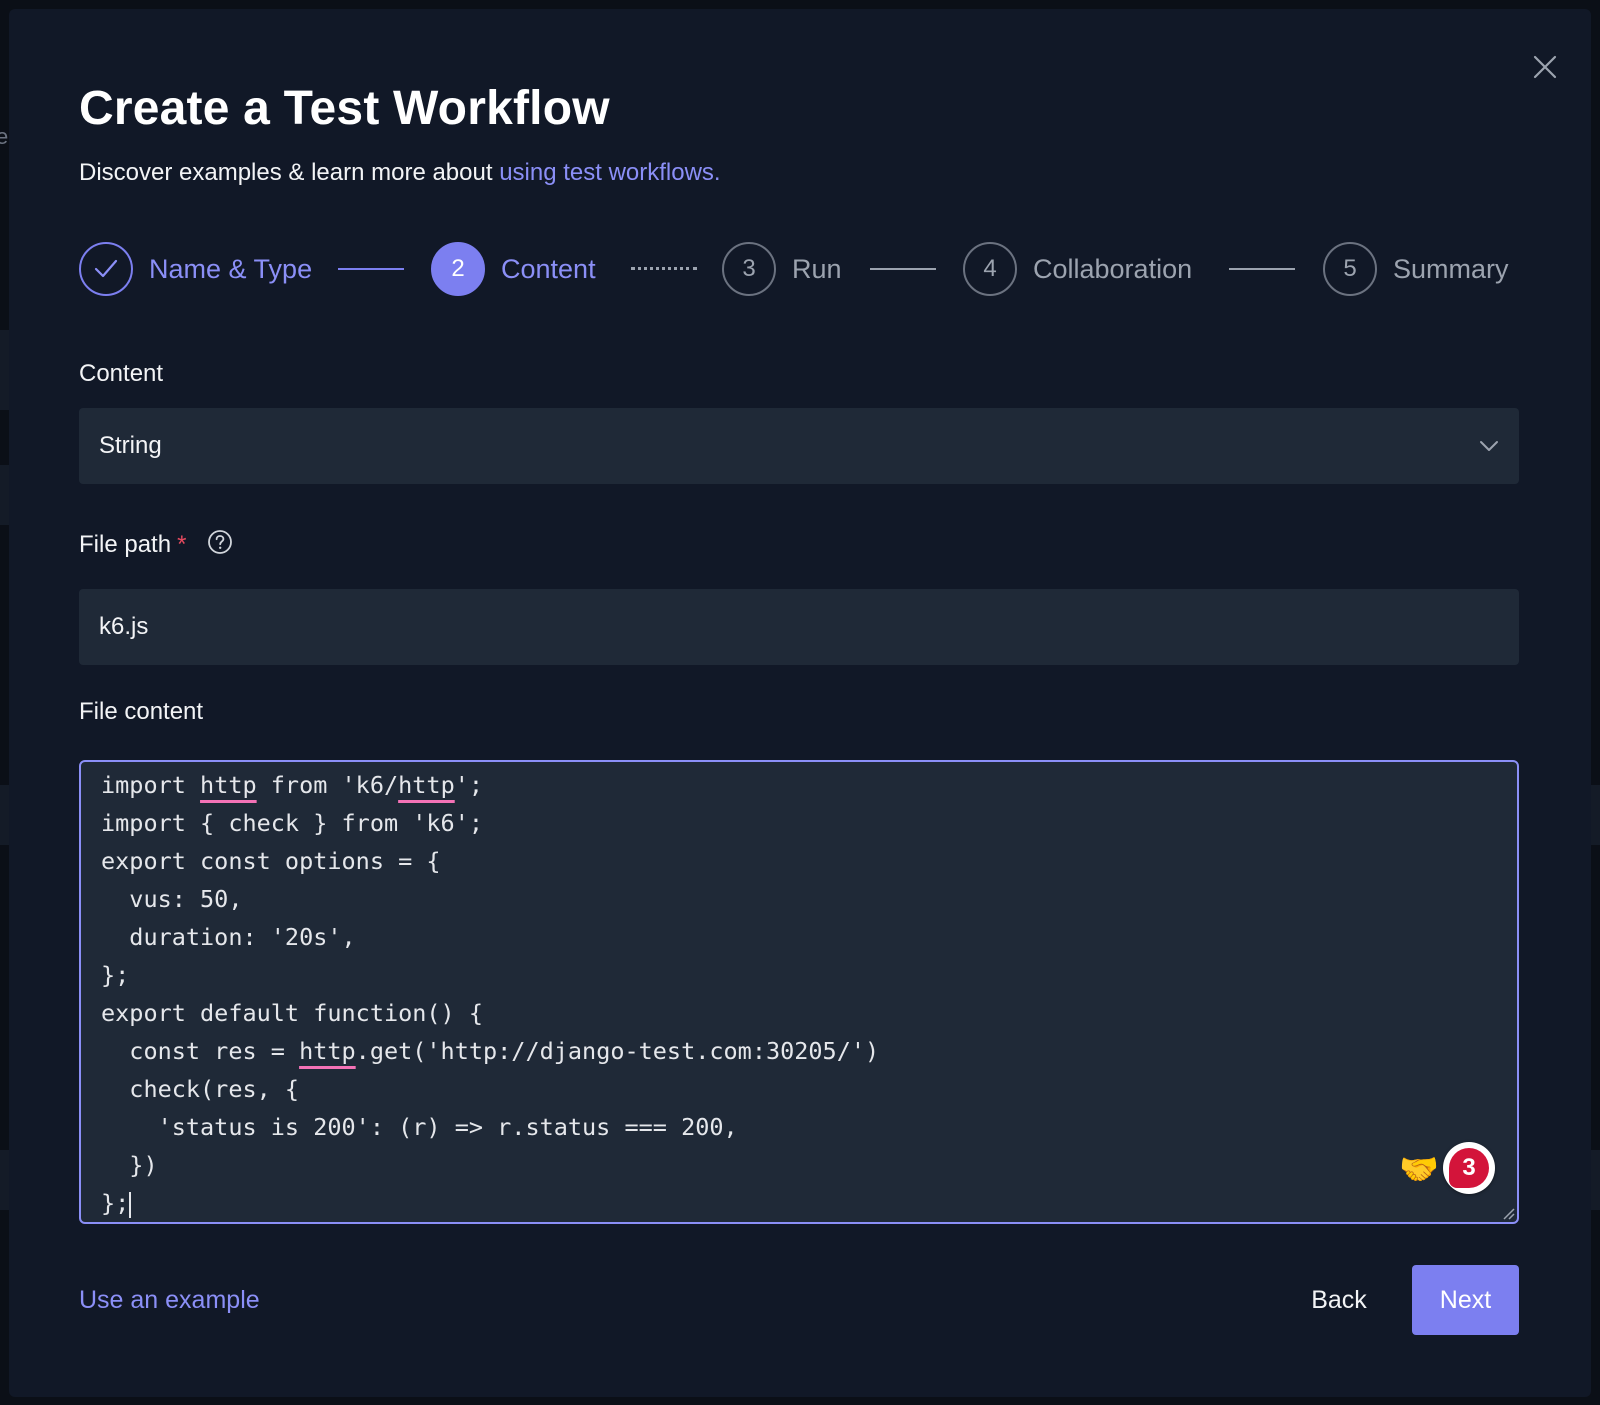  I want to click on step-circle, so click(106, 269).